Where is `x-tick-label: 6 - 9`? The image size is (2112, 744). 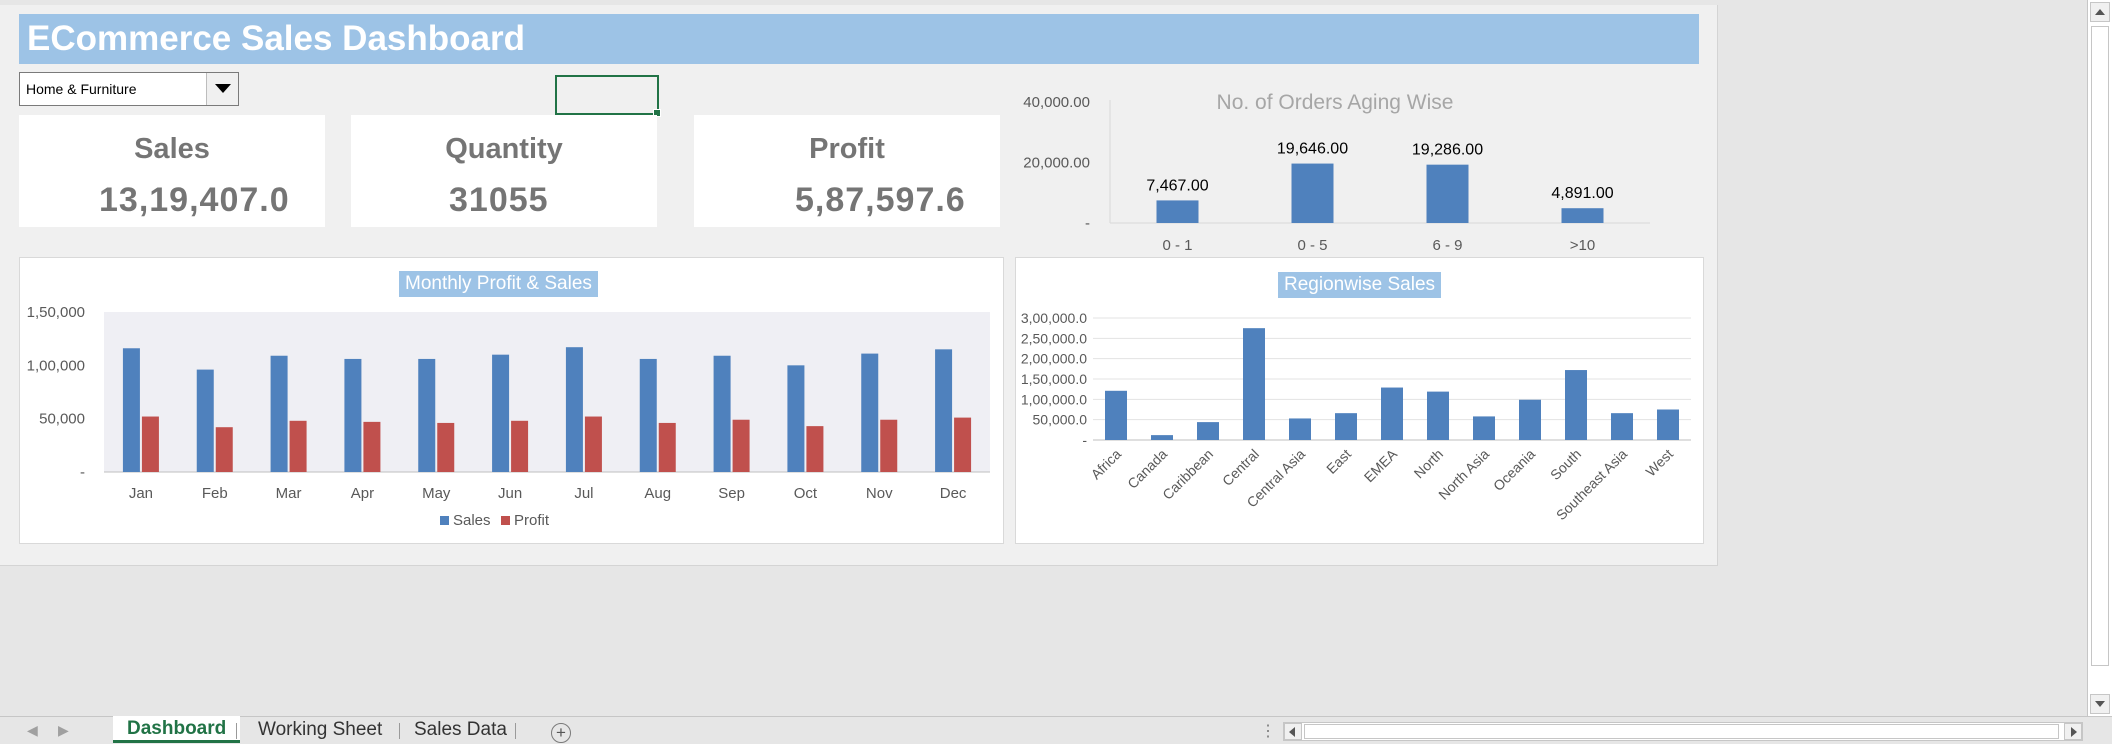
x-tick-label: 6 - 9 is located at coordinates (1447, 245).